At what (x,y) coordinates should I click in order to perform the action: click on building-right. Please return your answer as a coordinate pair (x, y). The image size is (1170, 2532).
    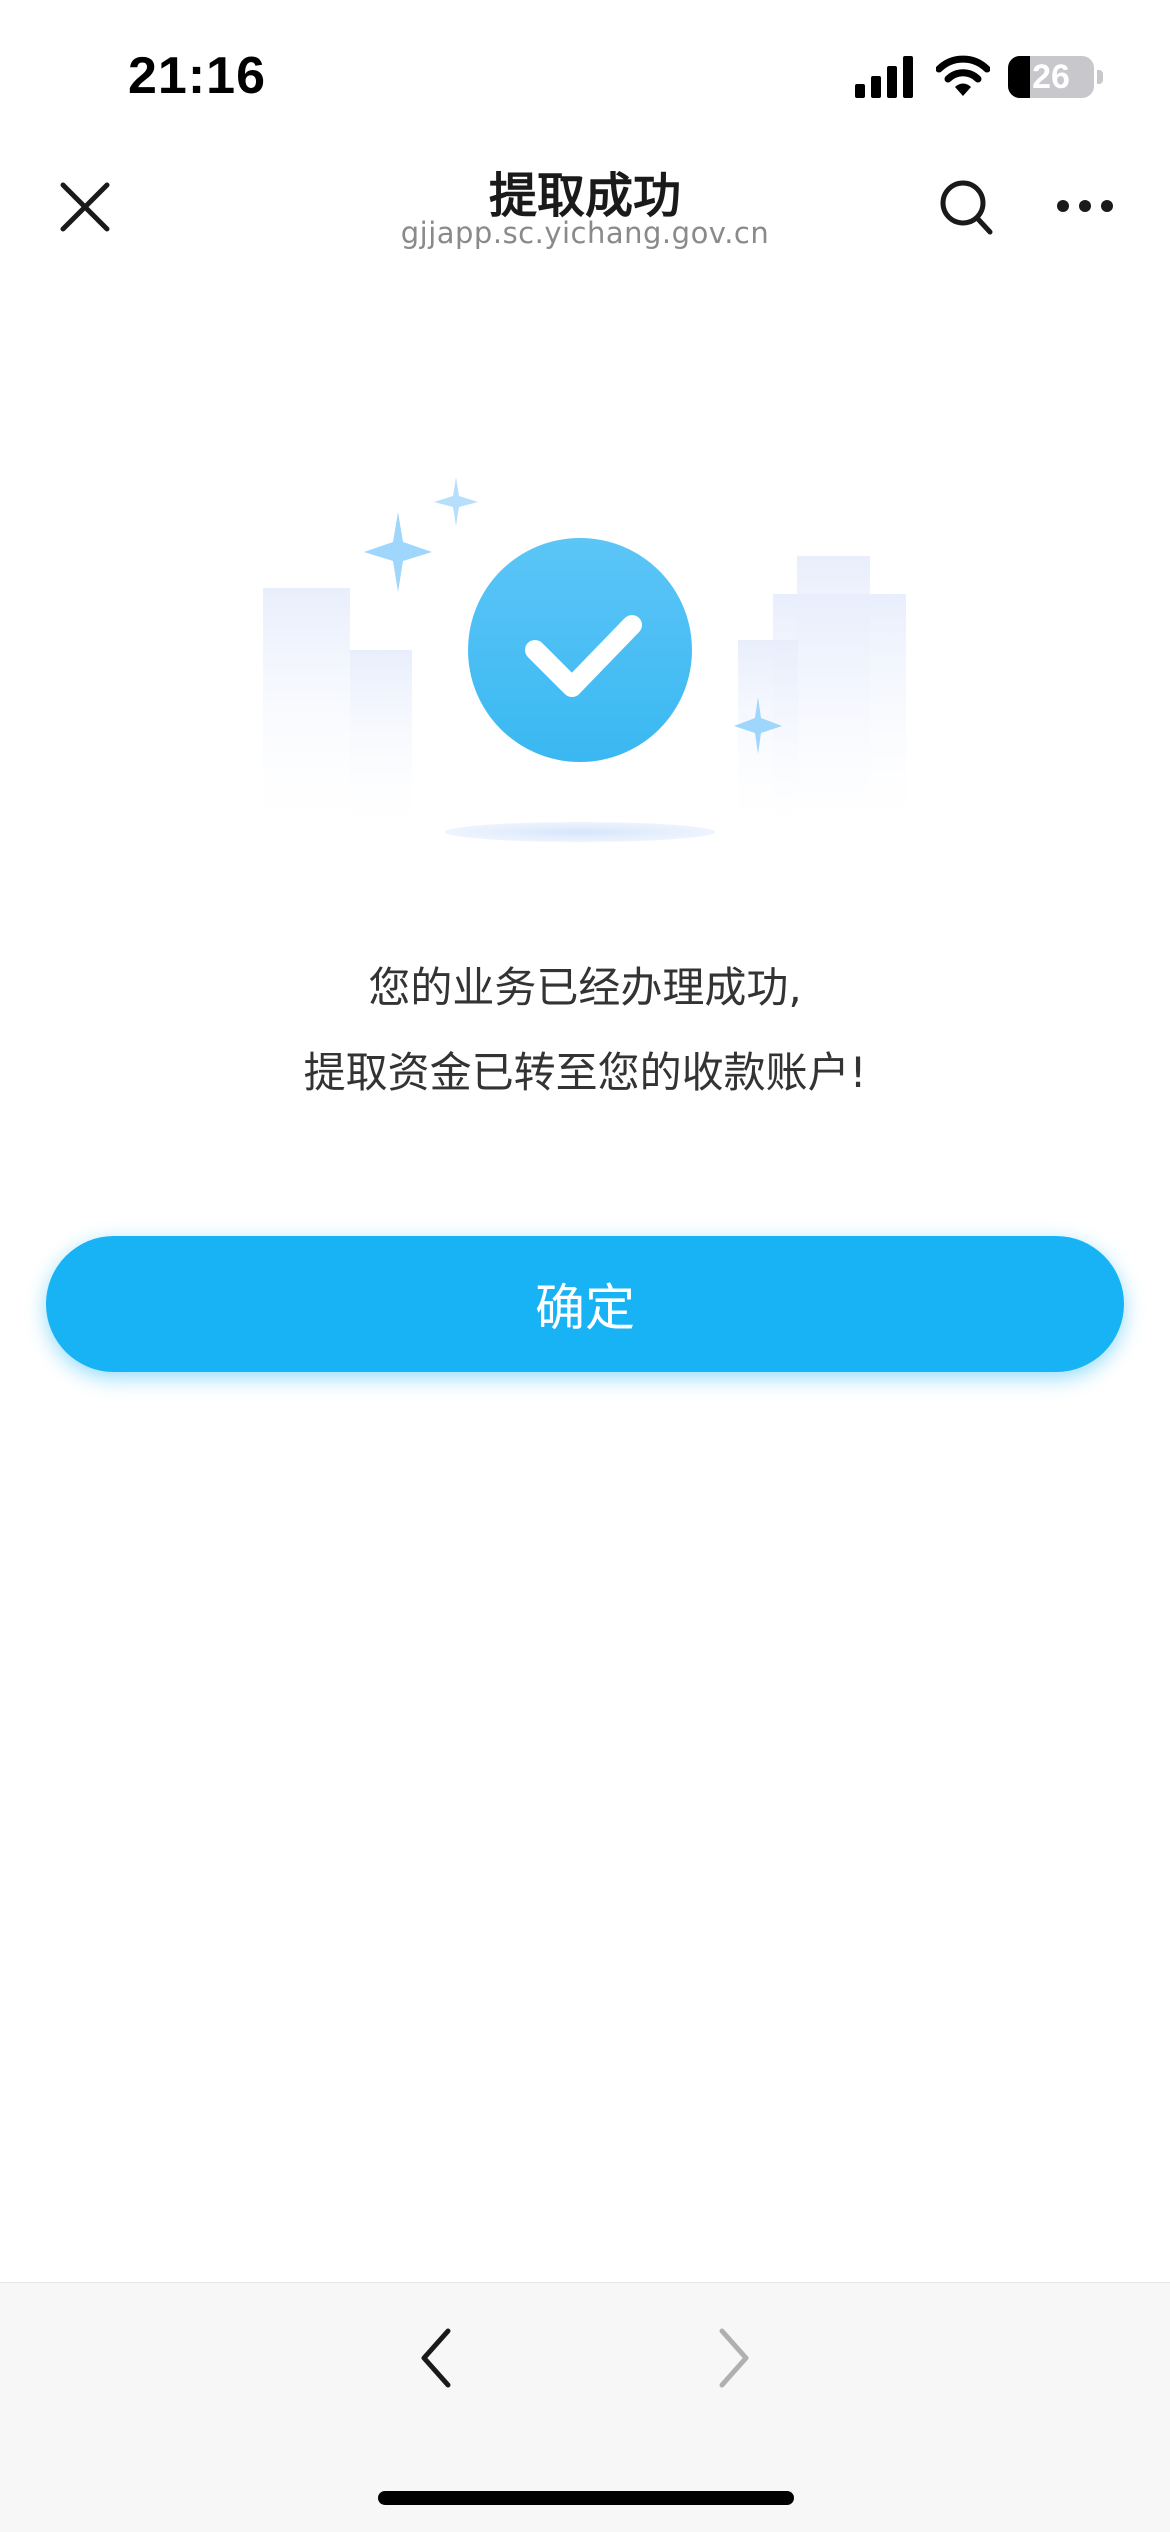
    Looking at the image, I should click on (822, 692).